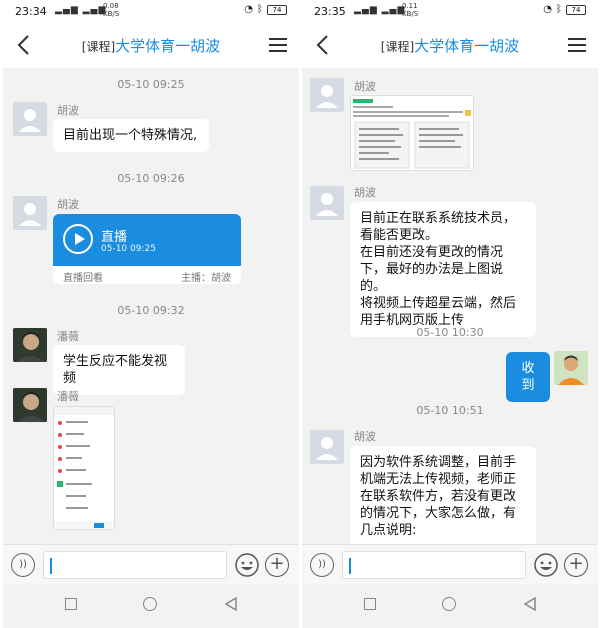  What do you see at coordinates (151, 84) in the screenshot?
I see `timestamp: 05-10 09:25` at bounding box center [151, 84].